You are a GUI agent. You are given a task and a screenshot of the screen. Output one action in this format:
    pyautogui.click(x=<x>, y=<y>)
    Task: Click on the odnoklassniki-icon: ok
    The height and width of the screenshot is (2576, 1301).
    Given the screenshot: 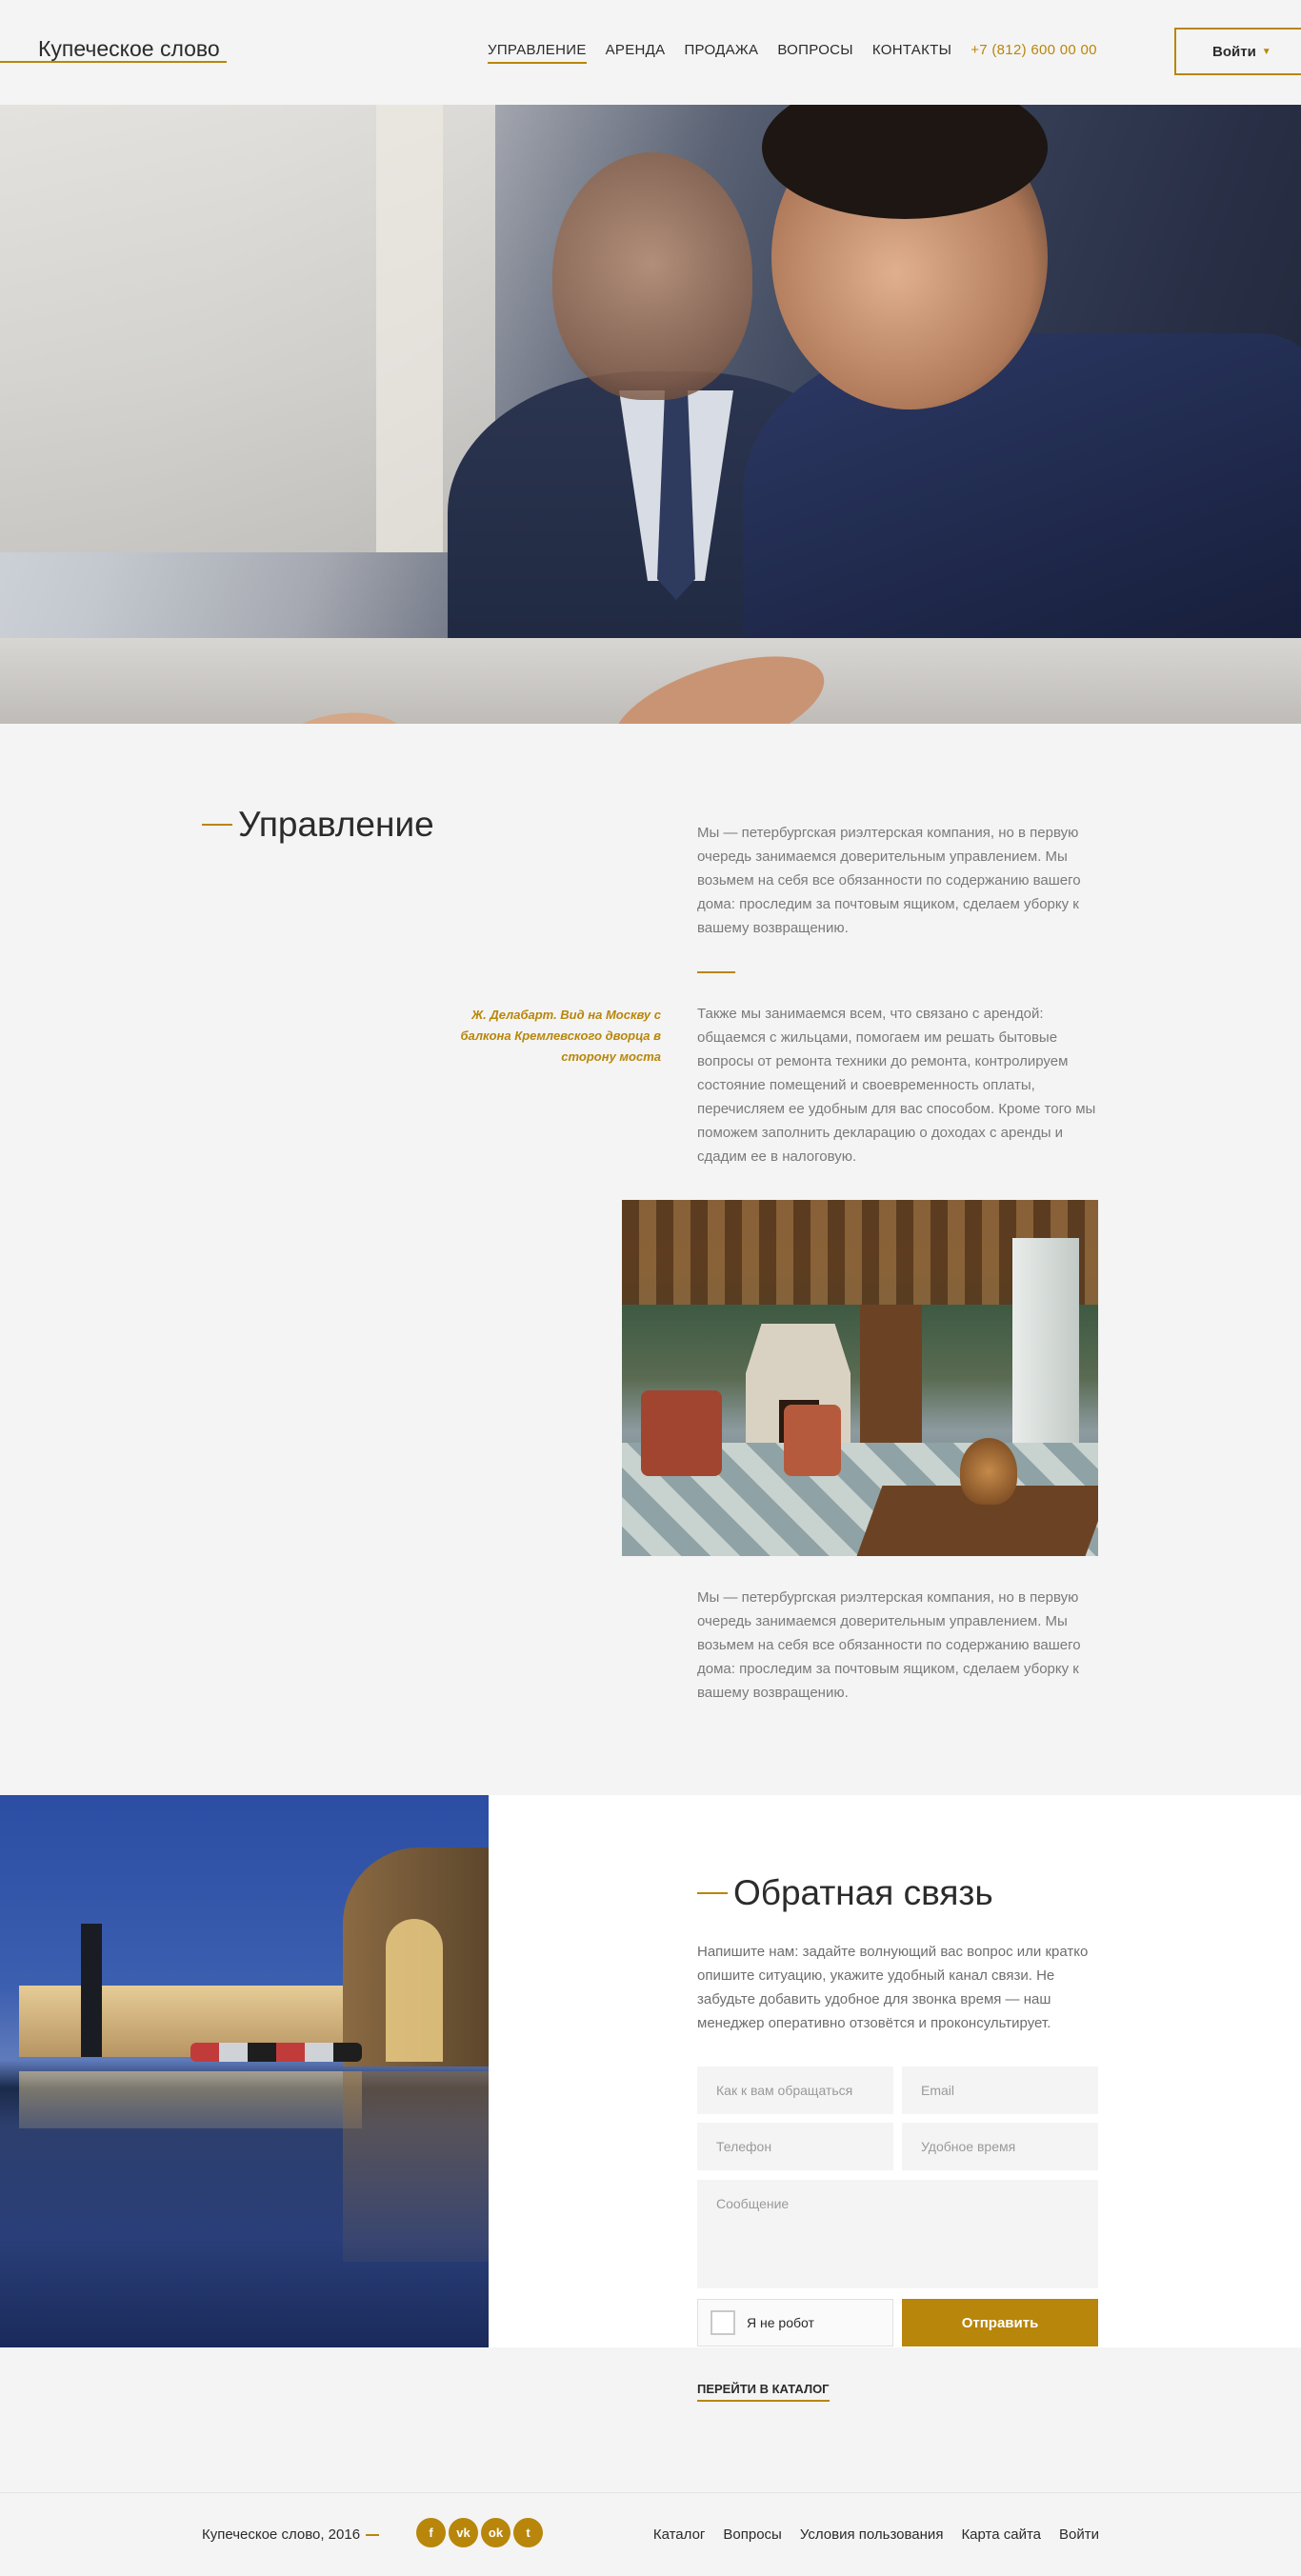 What is the action you would take?
    pyautogui.click(x=496, y=2532)
    